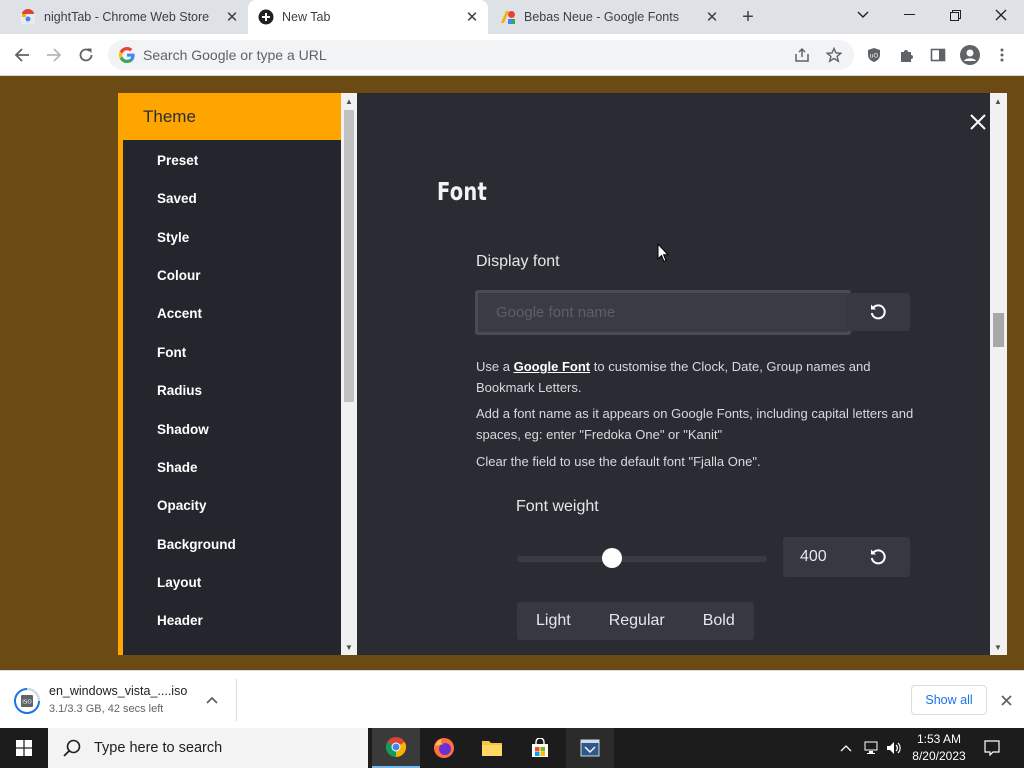 This screenshot has width=1024, height=768. What do you see at coordinates (992, 748) in the screenshot?
I see `notifications-icon` at bounding box center [992, 748].